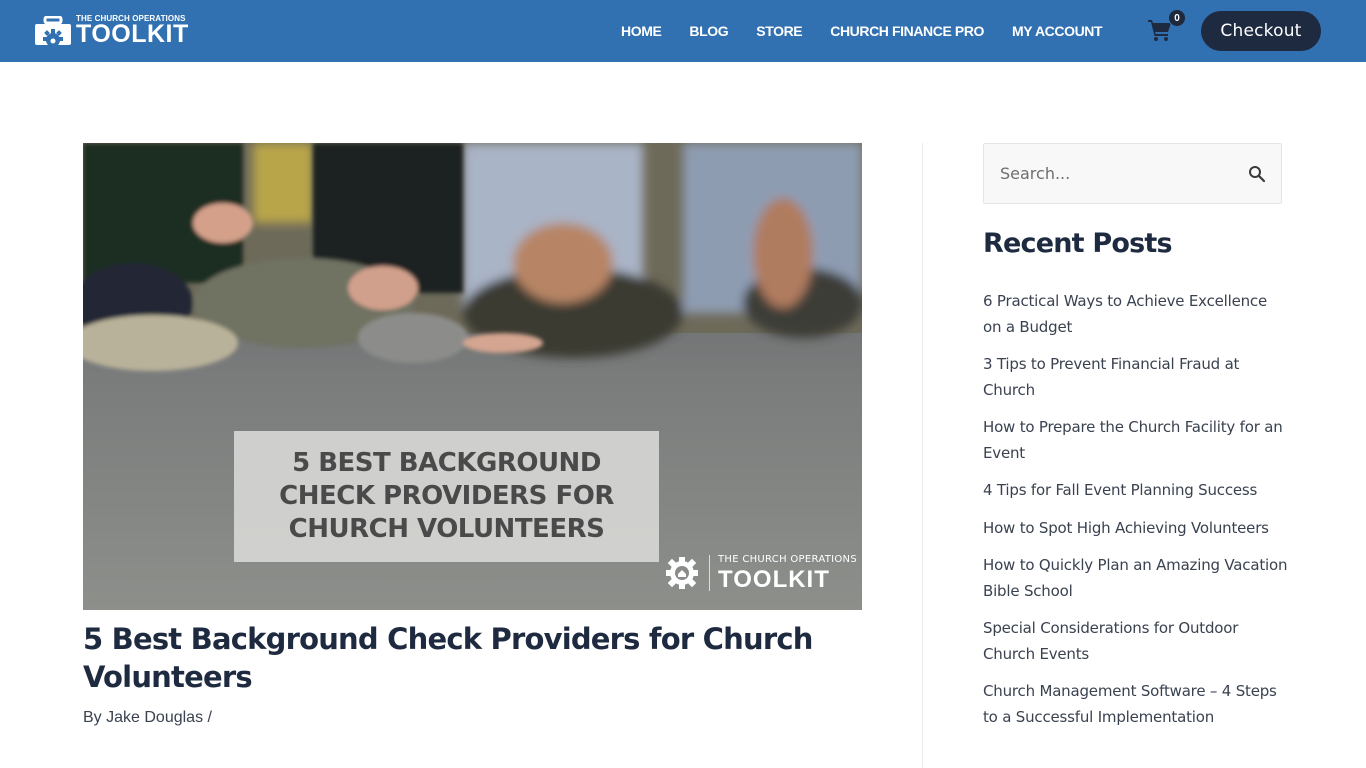 The image size is (1366, 768). I want to click on list-item: 4 Tips for Fall Event Planning Success, so click(1135, 491).